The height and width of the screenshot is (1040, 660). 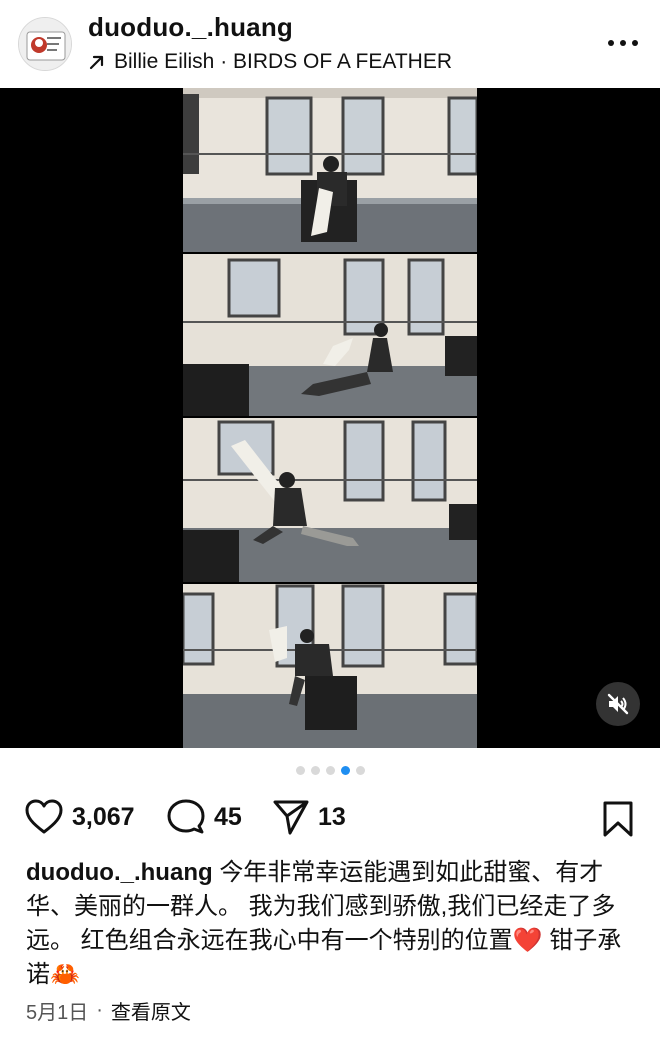 I want to click on music-link: Billie Eilish · BIRDS OF A FEATHER, so click(x=270, y=62).